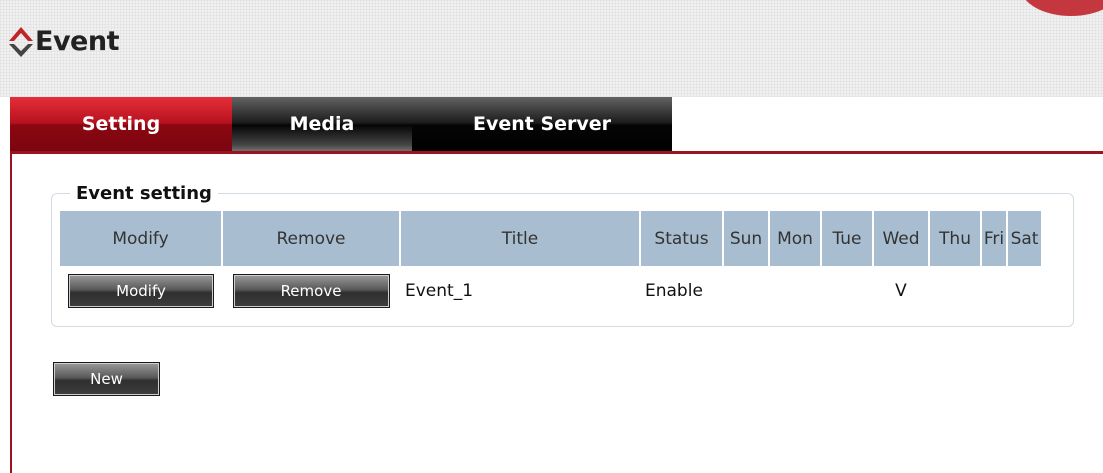 This screenshot has width=1103, height=473. I want to click on logo-icon, so click(21, 42).